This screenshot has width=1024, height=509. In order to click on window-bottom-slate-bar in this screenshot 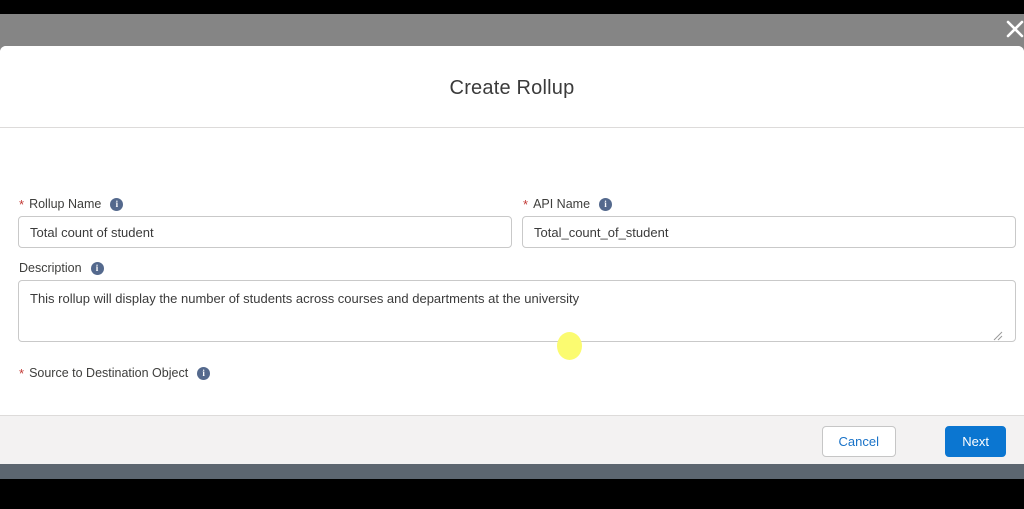, I will do `click(512, 471)`.